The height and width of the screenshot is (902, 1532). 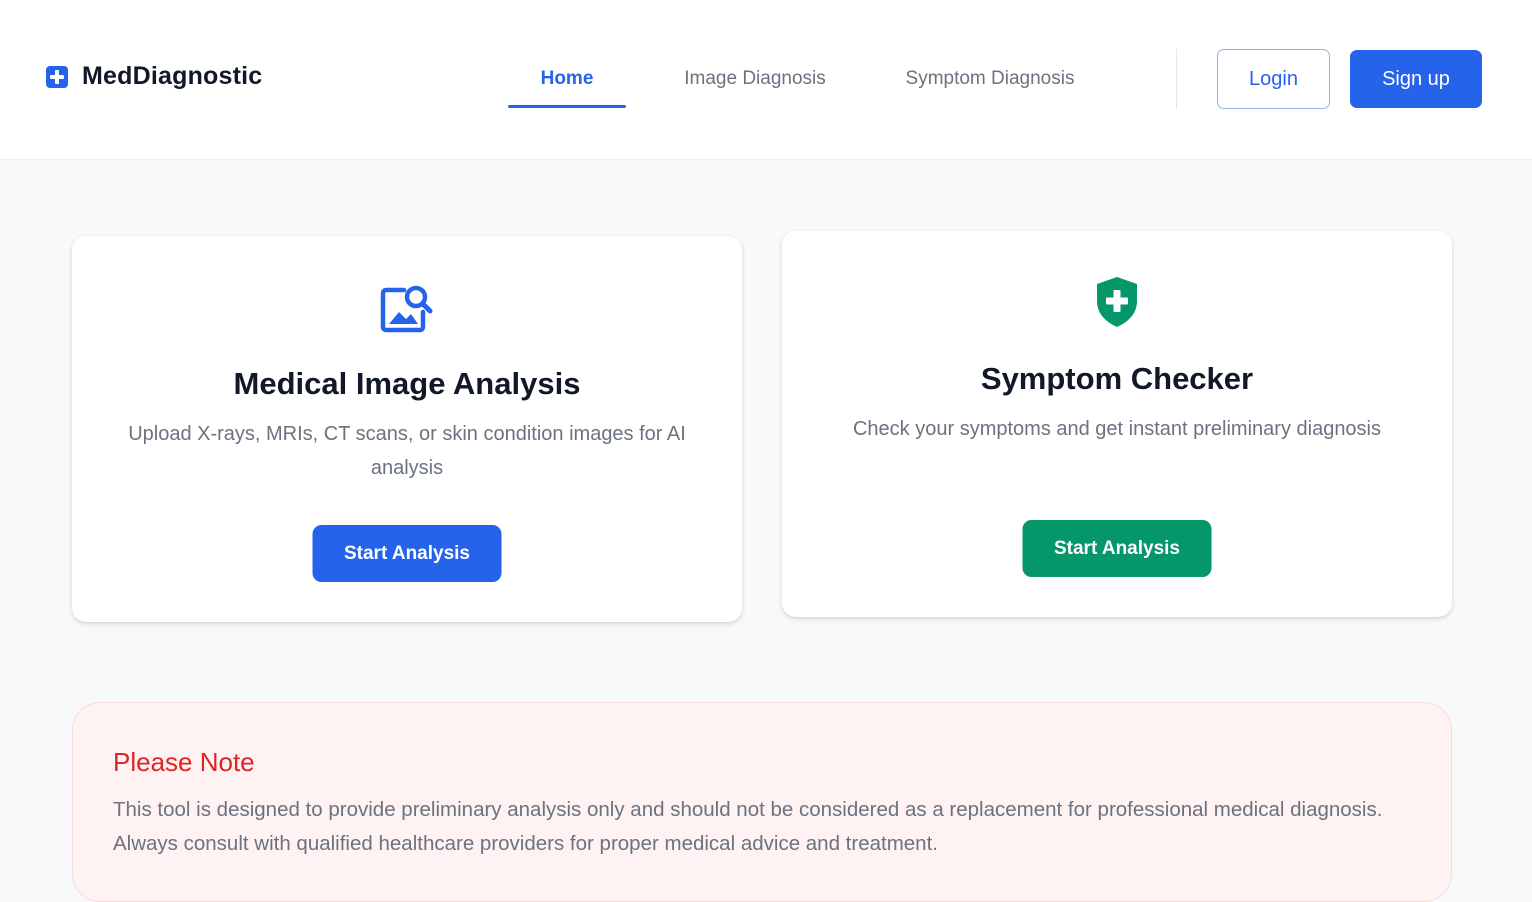 What do you see at coordinates (755, 79) in the screenshot?
I see `nav-item-image-diagnosis: Image Diagnosis` at bounding box center [755, 79].